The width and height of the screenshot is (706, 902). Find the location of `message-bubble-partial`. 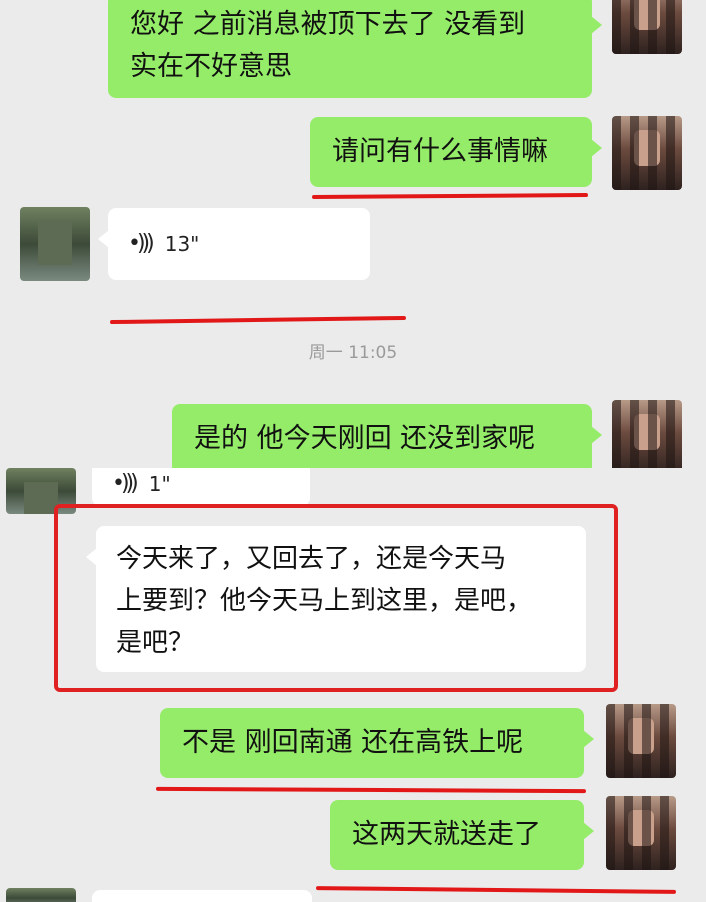

message-bubble-partial is located at coordinates (202, 896).